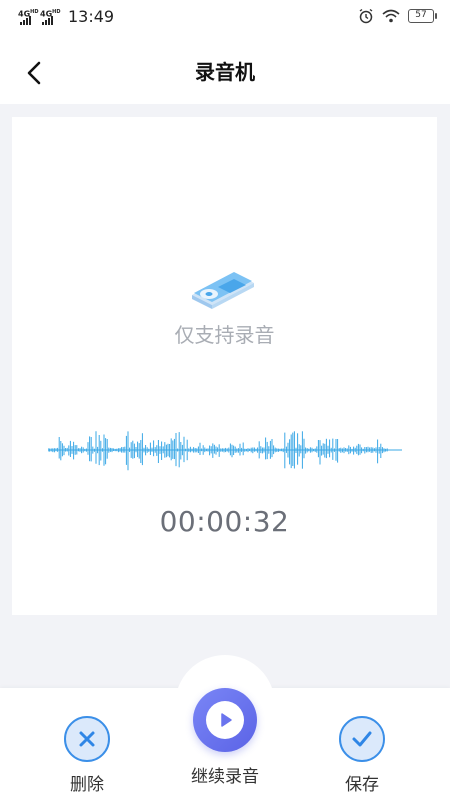 The width and height of the screenshot is (450, 800). I want to click on network-hd-2: HD, so click(56, 11).